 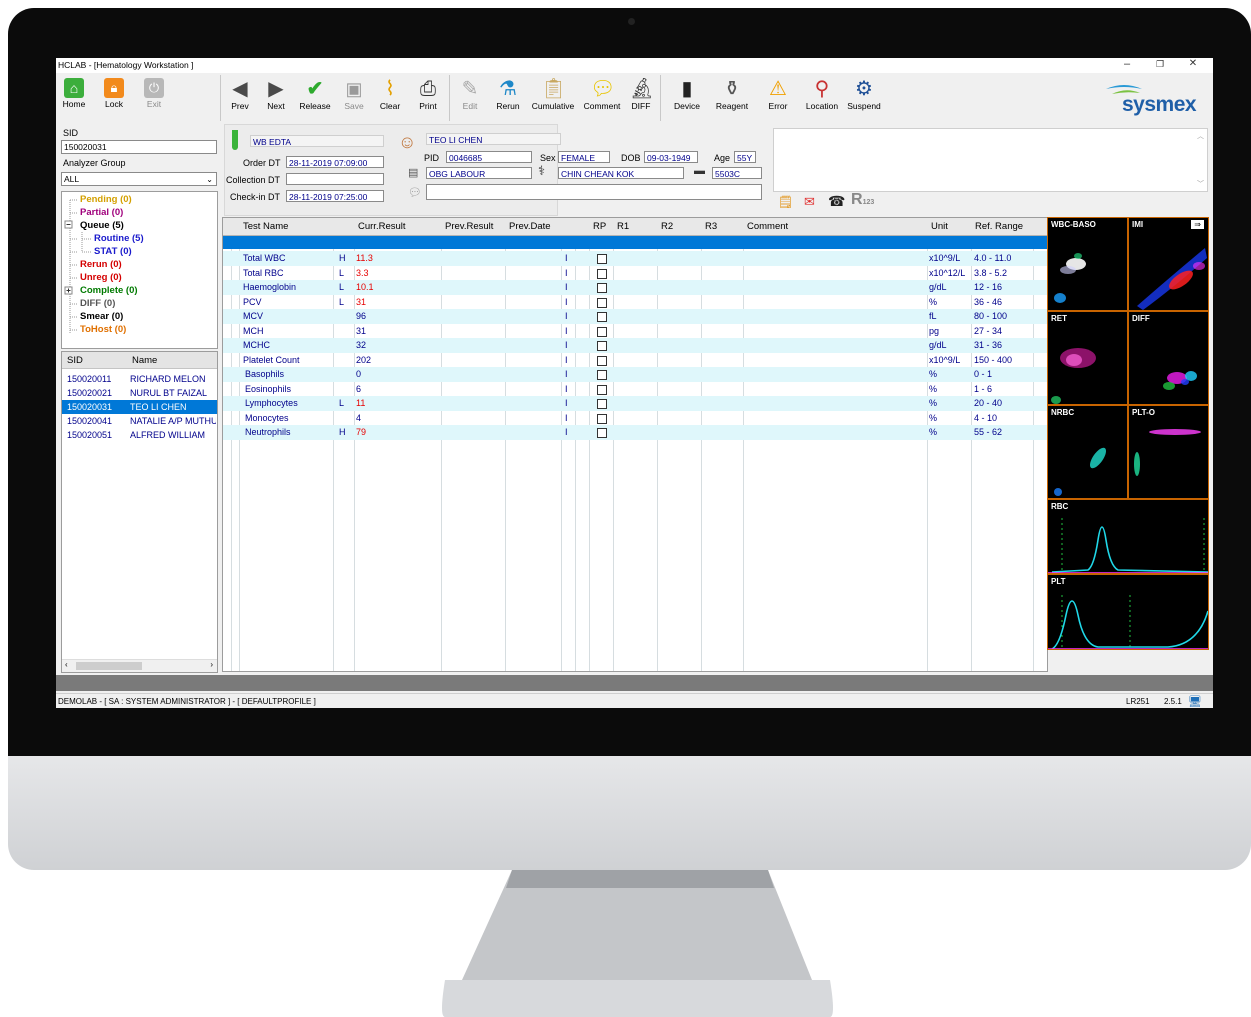 I want to click on result-row: Lymphocytes L 11 I% 20 - 40, so click(x=635, y=403).